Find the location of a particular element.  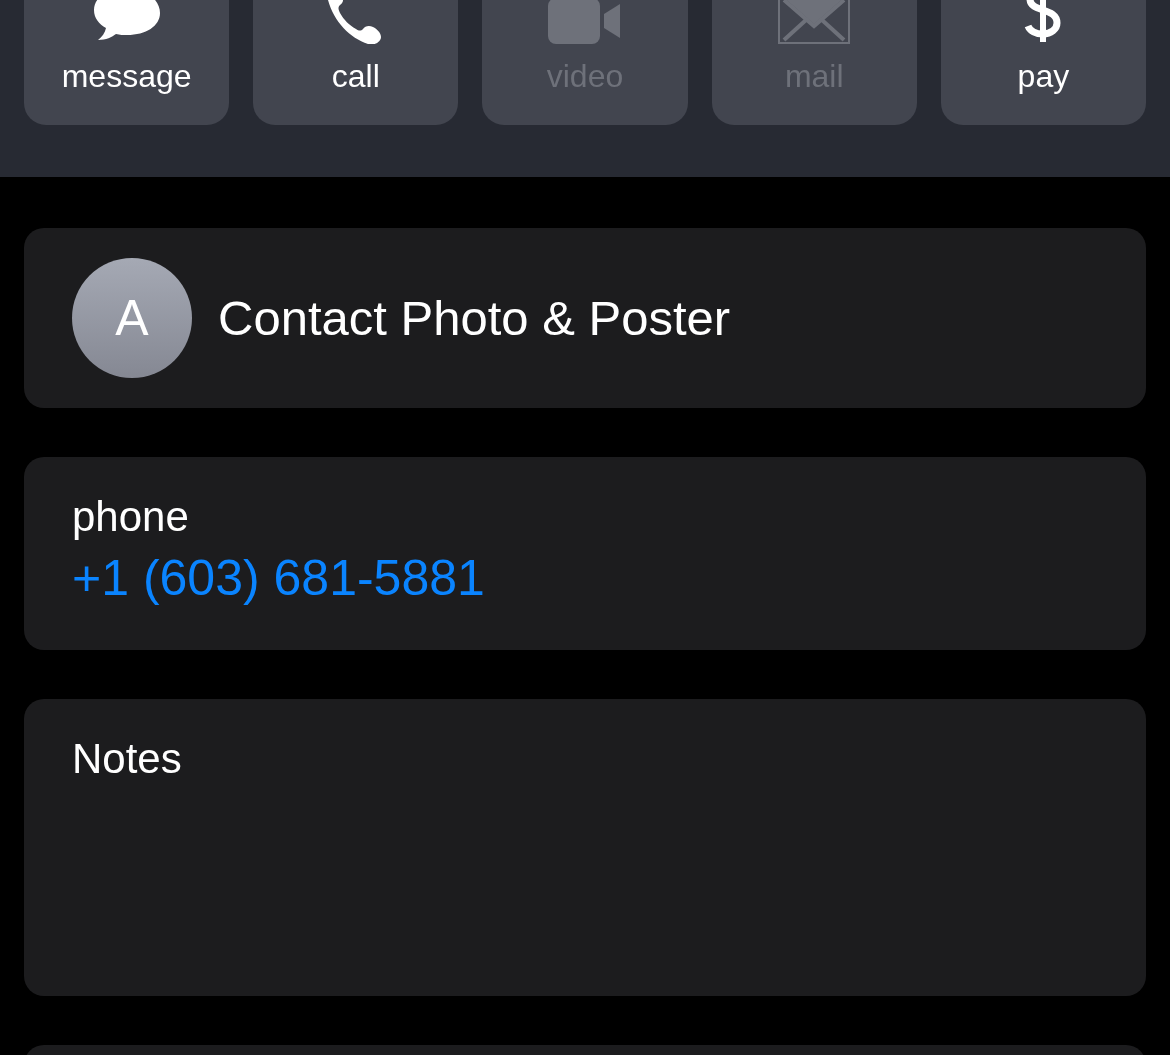

contact-photo-label: Contact Photo & Poster is located at coordinates (474, 318).